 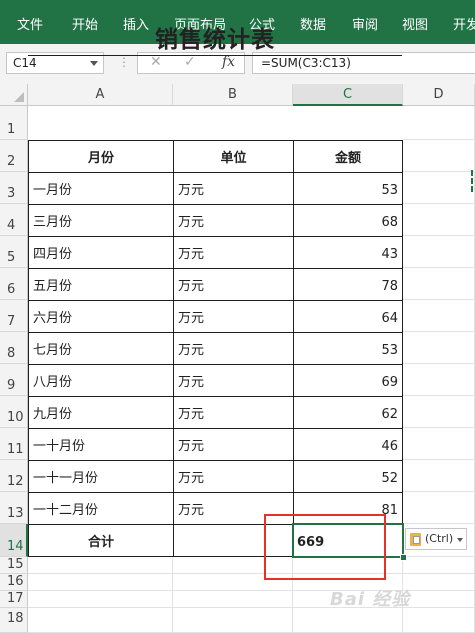 What do you see at coordinates (439, 444) in the screenshot?
I see `cell-d11` at bounding box center [439, 444].